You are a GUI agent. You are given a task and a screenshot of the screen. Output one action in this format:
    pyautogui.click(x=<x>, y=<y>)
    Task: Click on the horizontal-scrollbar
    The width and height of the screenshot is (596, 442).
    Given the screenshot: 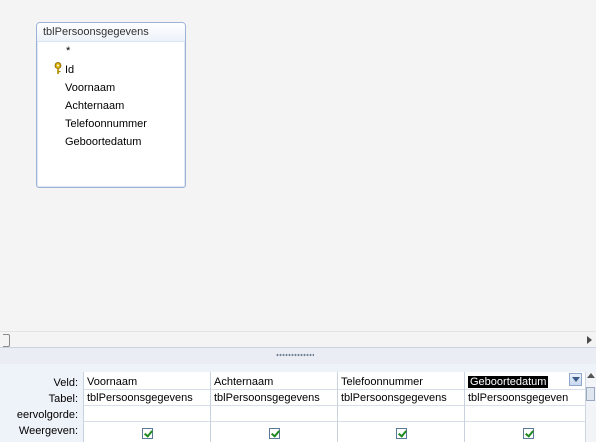 What is the action you would take?
    pyautogui.click(x=298, y=339)
    